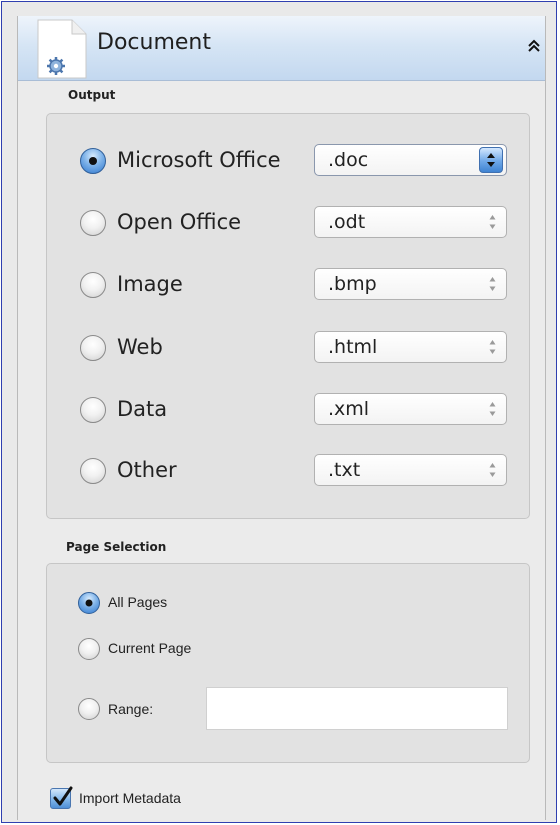 The height and width of the screenshot is (825, 560). I want to click on radio-image, so click(93, 285).